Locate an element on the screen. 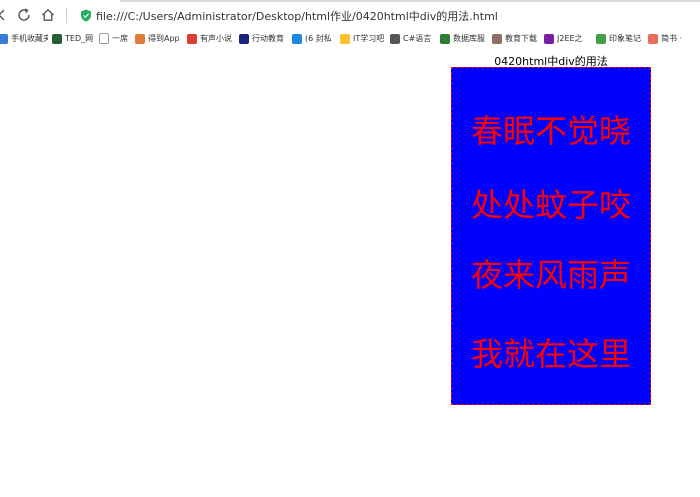 The image size is (700, 497). bookmark-label: 简书 · is located at coordinates (672, 38).